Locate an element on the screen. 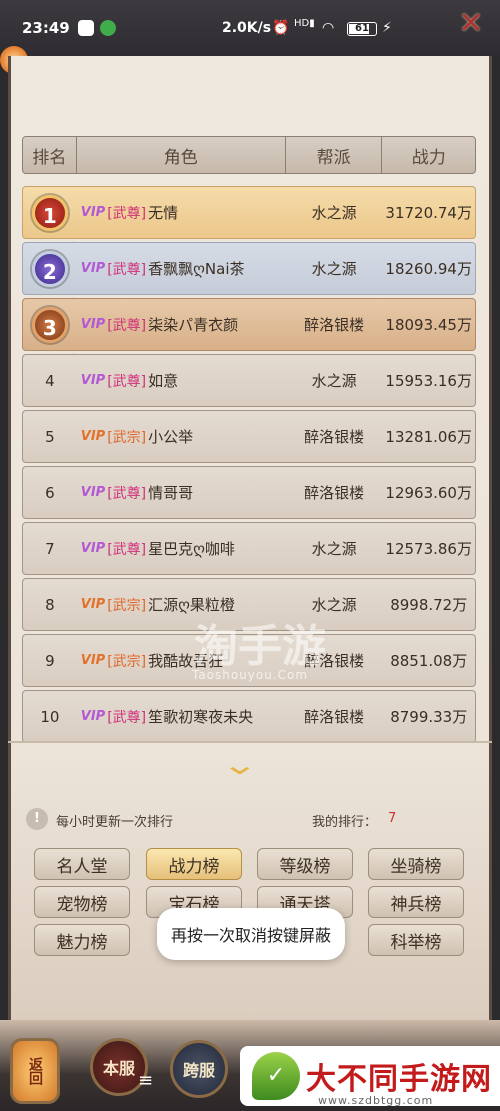 The image size is (500, 1111). gold-medal-icon: 1 is located at coordinates (49, 212).